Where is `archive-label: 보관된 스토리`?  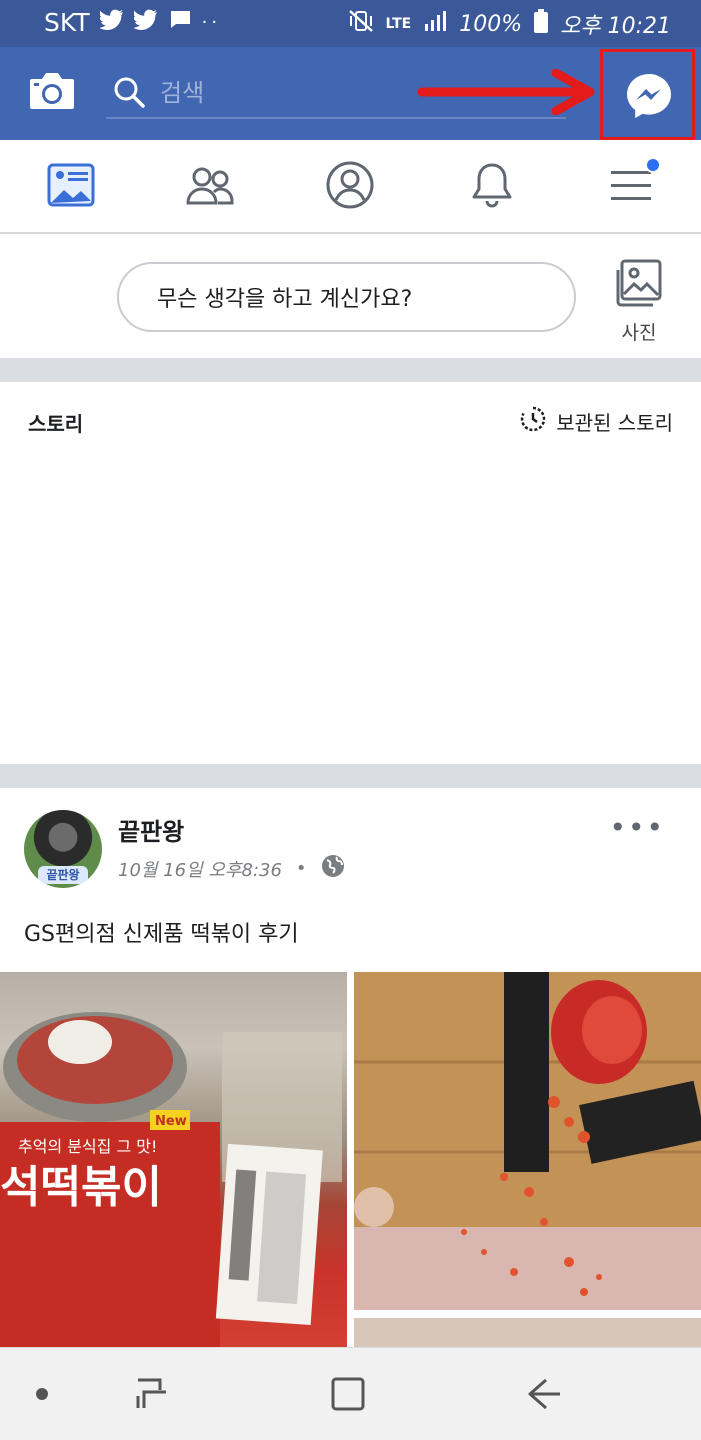 archive-label: 보관된 스토리 is located at coordinates (614, 423).